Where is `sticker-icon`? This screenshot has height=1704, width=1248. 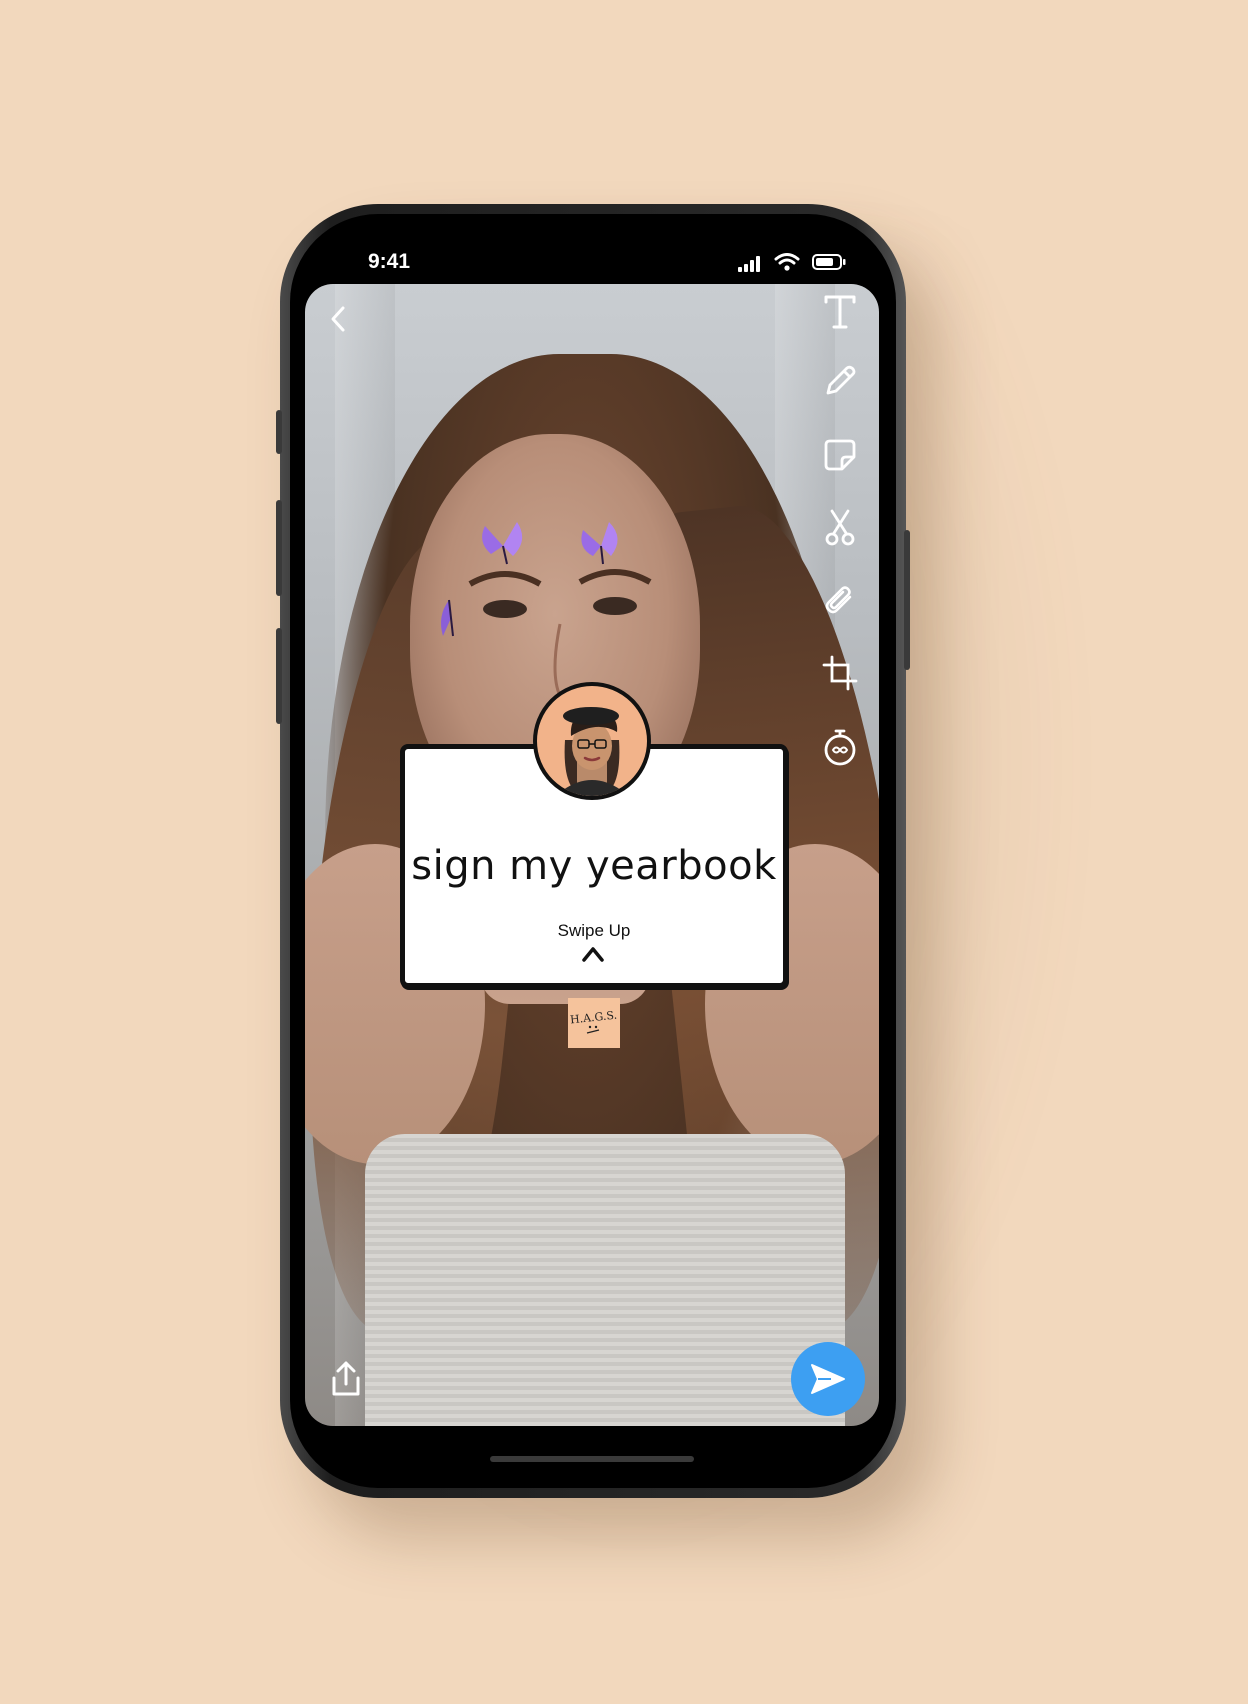 sticker-icon is located at coordinates (840, 455).